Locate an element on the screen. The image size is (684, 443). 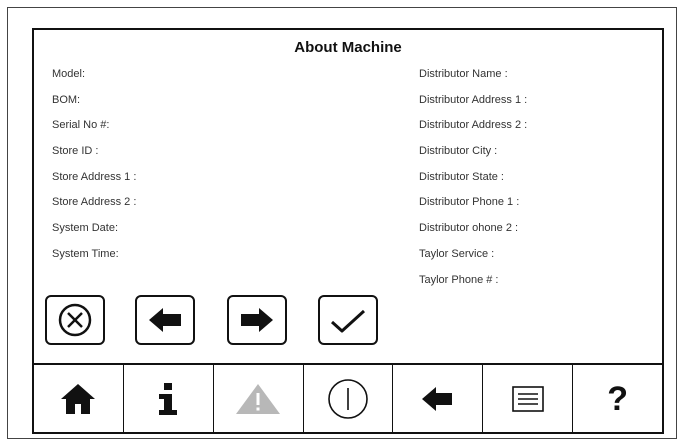
page-title: About Machine is located at coordinates (348, 47).